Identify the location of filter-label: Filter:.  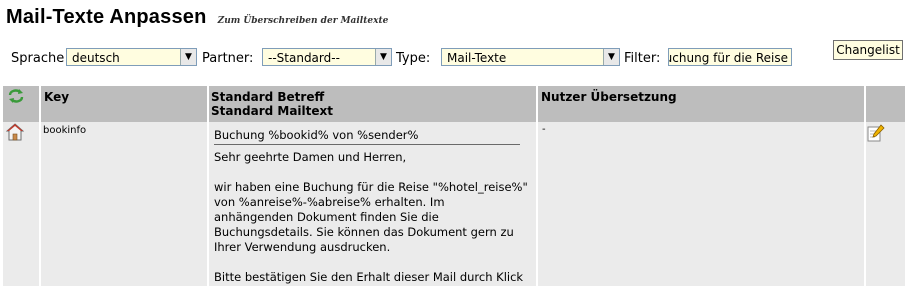
(642, 58).